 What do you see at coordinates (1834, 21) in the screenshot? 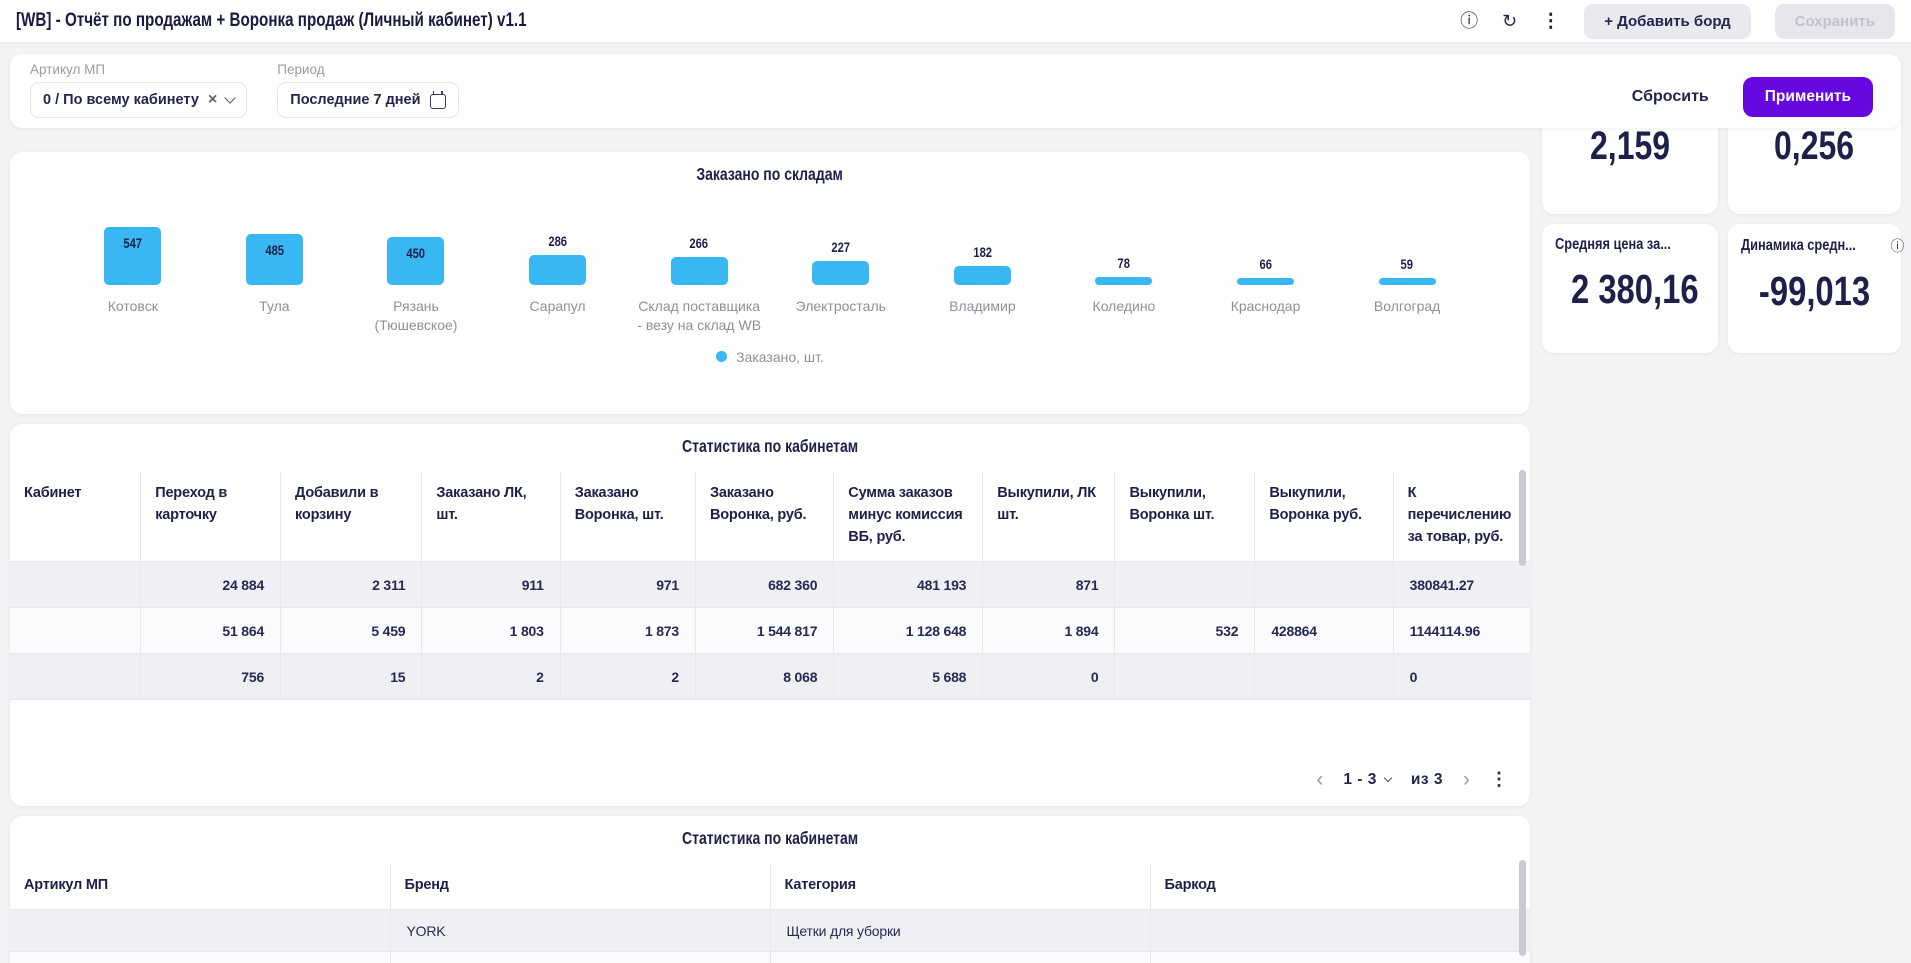
I see `save-button: Сохранить` at bounding box center [1834, 21].